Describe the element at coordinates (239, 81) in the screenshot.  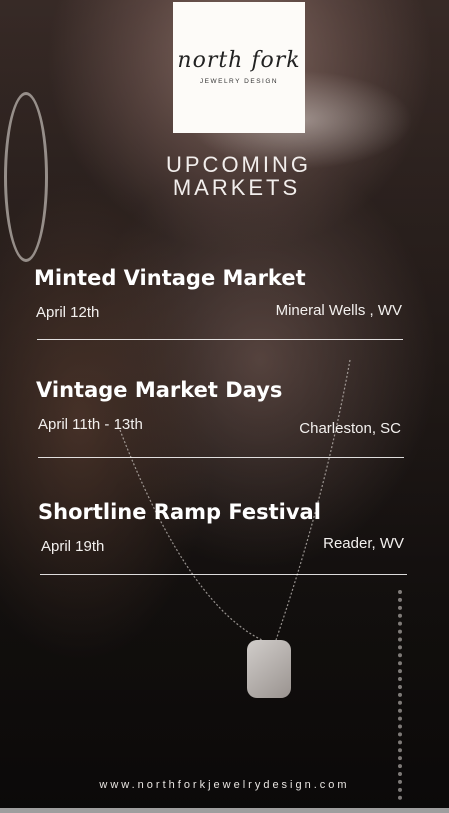
I see `logo-subtitle: JEWELRY DESIGN` at that location.